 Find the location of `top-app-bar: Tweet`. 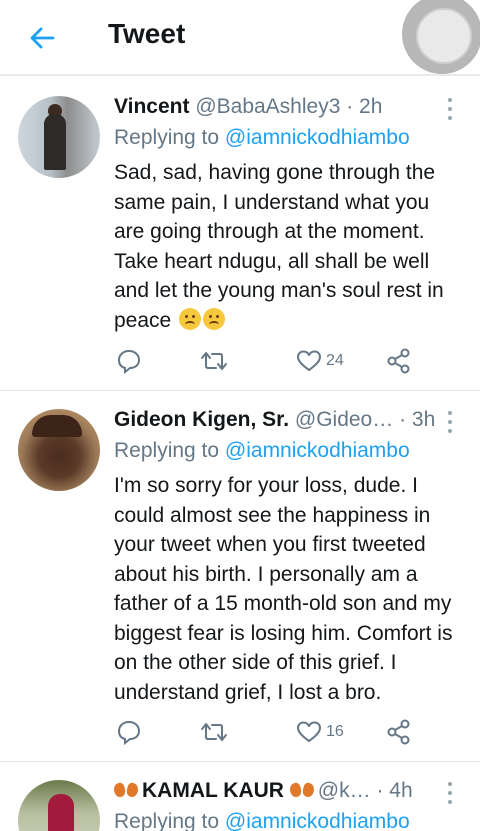

top-app-bar: Tweet is located at coordinates (240, 38).